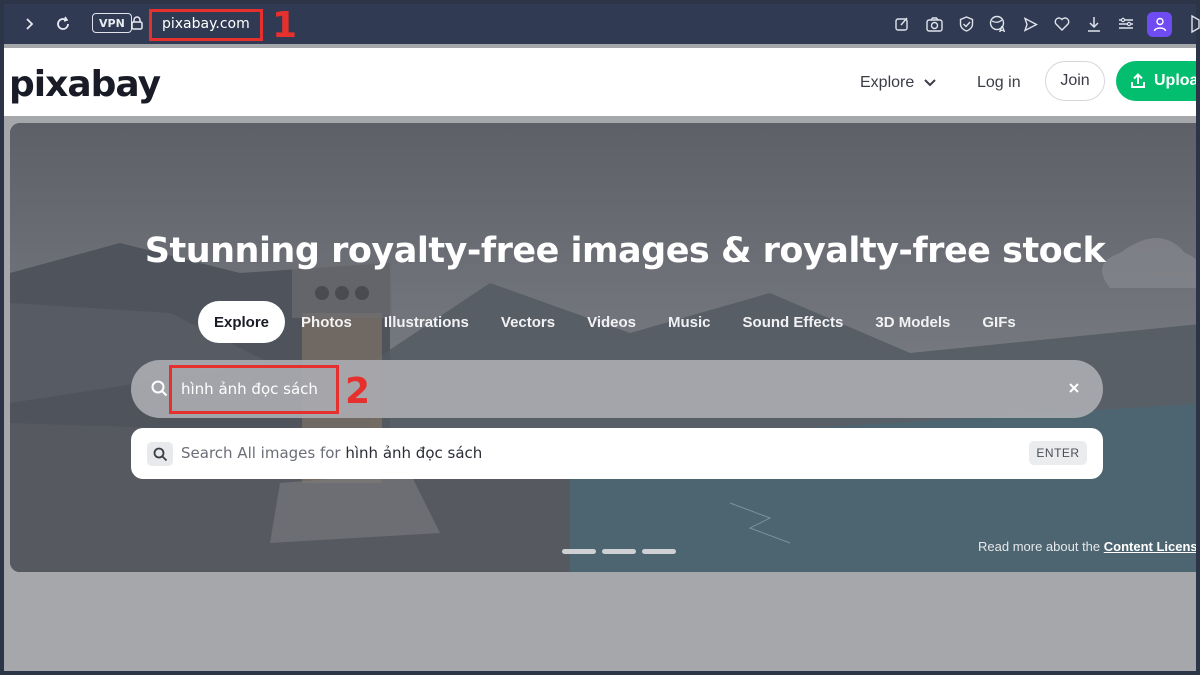  I want to click on site-header: pixabay Explore Log in Join Upload, so click(600, 82).